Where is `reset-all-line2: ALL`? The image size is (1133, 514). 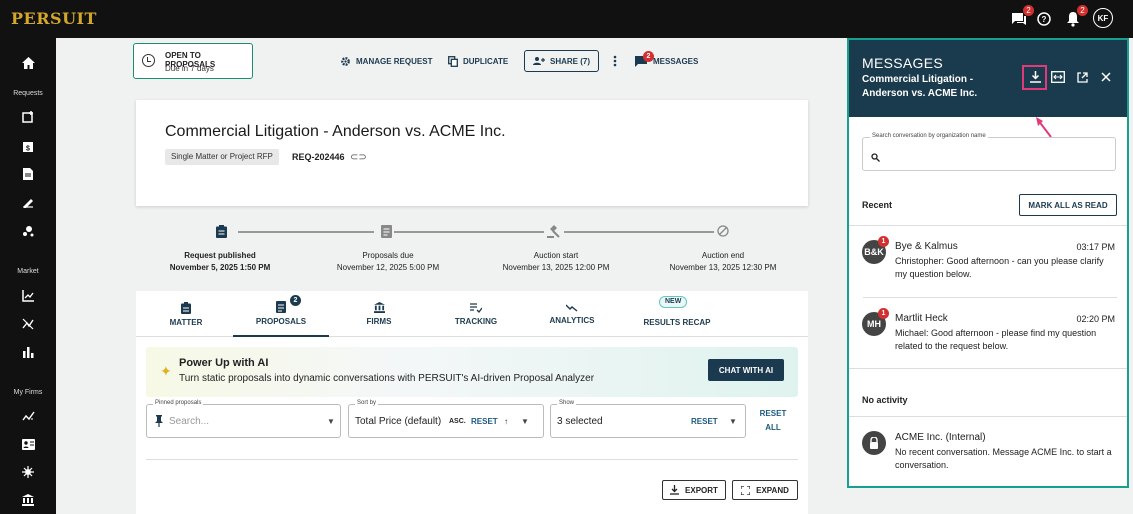 reset-all-line2: ALL is located at coordinates (773, 427).